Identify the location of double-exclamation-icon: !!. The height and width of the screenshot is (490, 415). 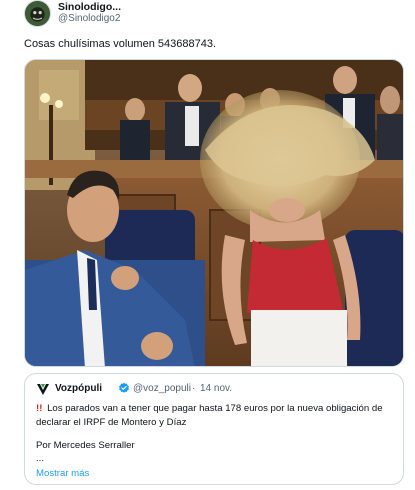
(39, 408).